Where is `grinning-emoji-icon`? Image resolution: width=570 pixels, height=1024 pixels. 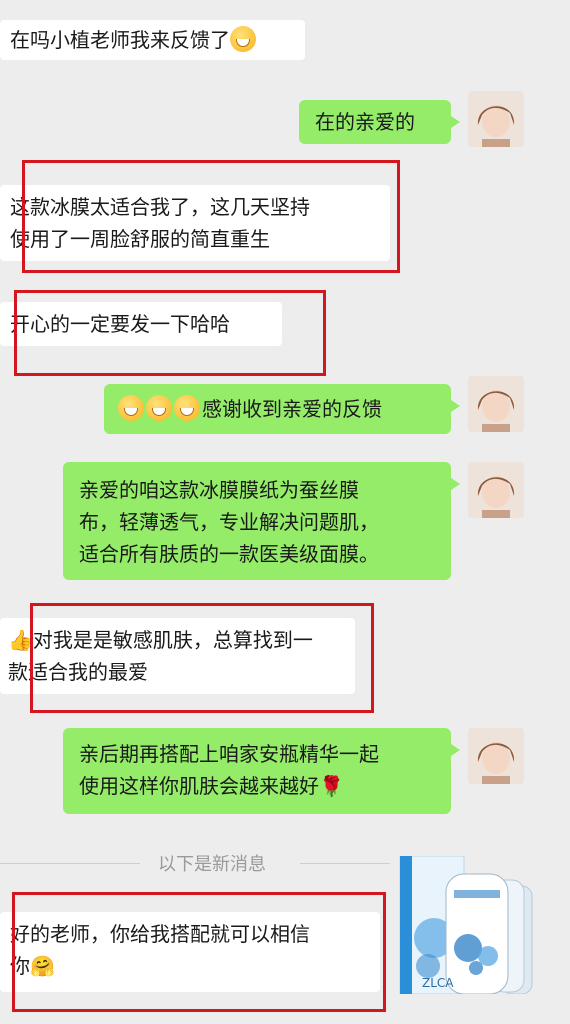 grinning-emoji-icon is located at coordinates (243, 39).